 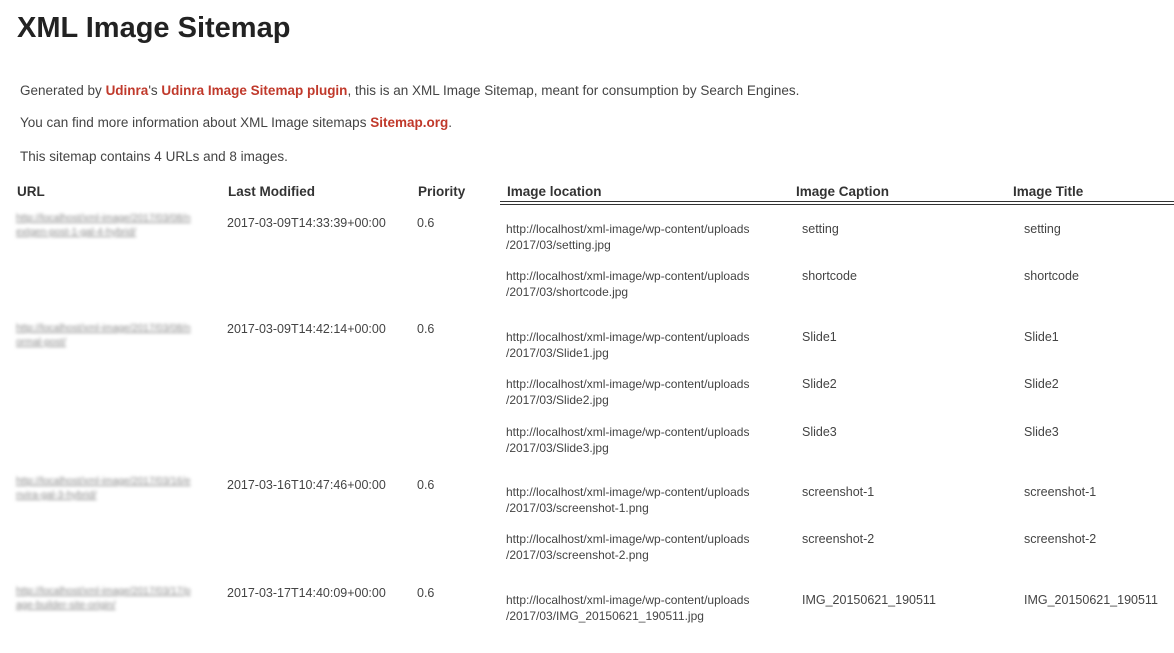 I want to click on image-location-line: /2017/03/Slide1.jpg, so click(x=557, y=353).